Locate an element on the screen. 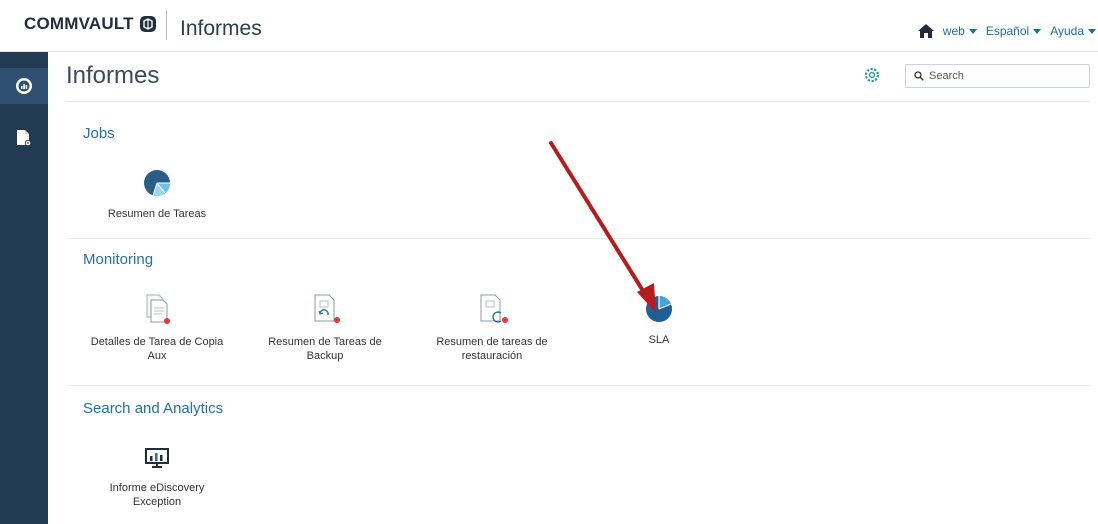 Image resolution: width=1098 pixels, height=524 pixels. left-nav-rail is located at coordinates (24, 288).